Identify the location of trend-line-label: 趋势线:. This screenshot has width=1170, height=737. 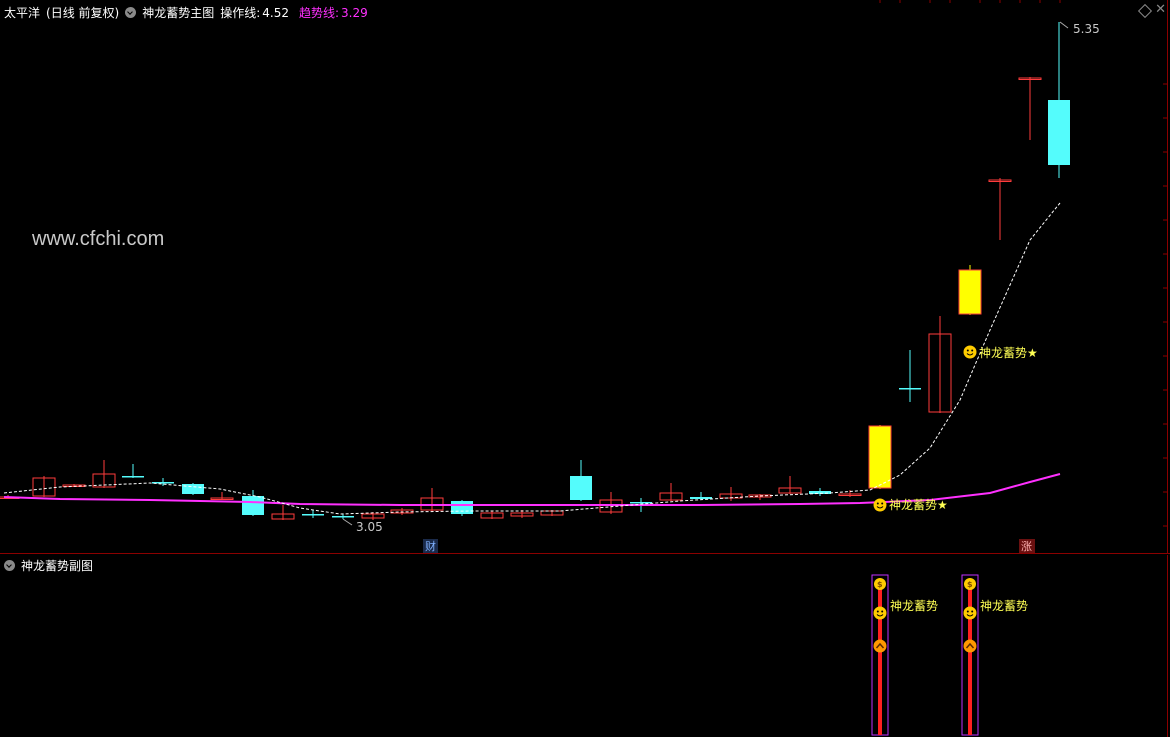
(319, 13).